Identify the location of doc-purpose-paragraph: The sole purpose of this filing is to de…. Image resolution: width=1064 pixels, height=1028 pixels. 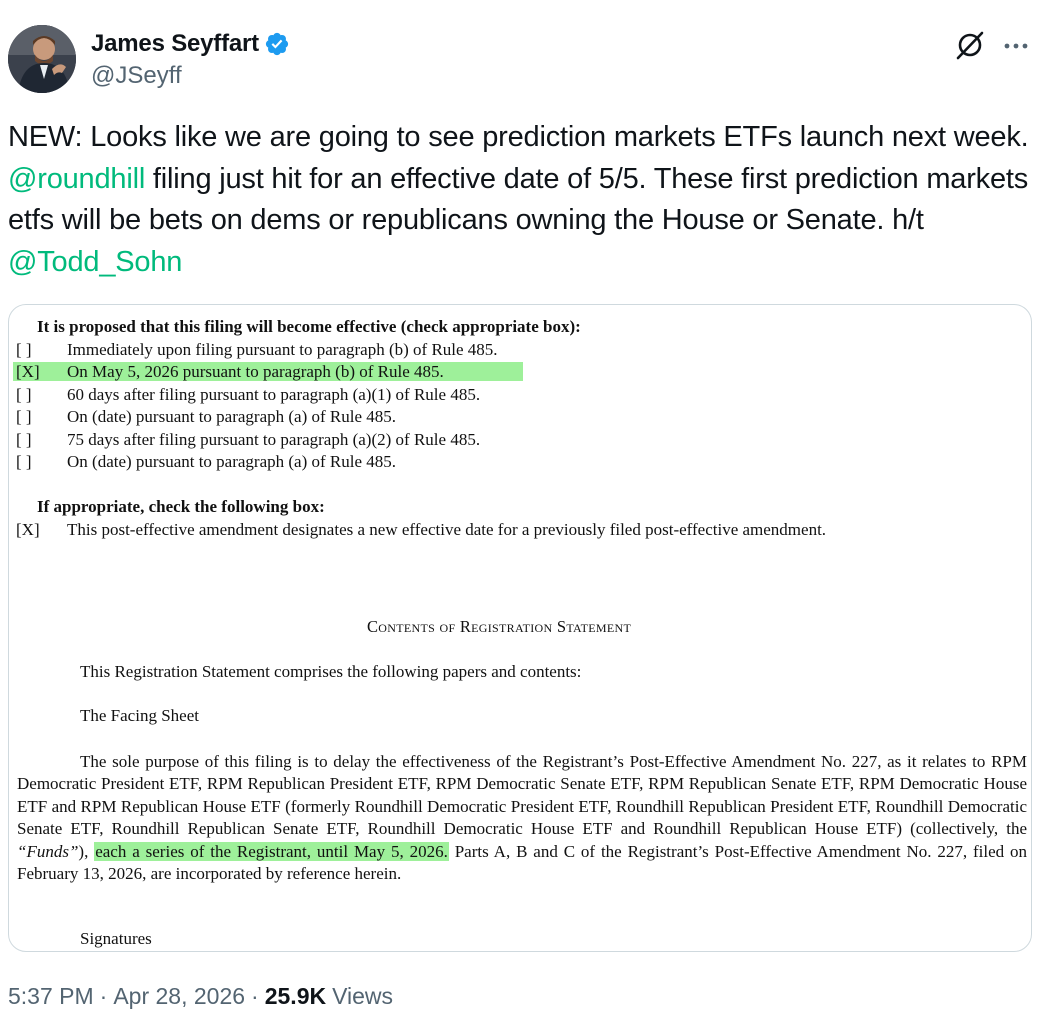
(522, 818).